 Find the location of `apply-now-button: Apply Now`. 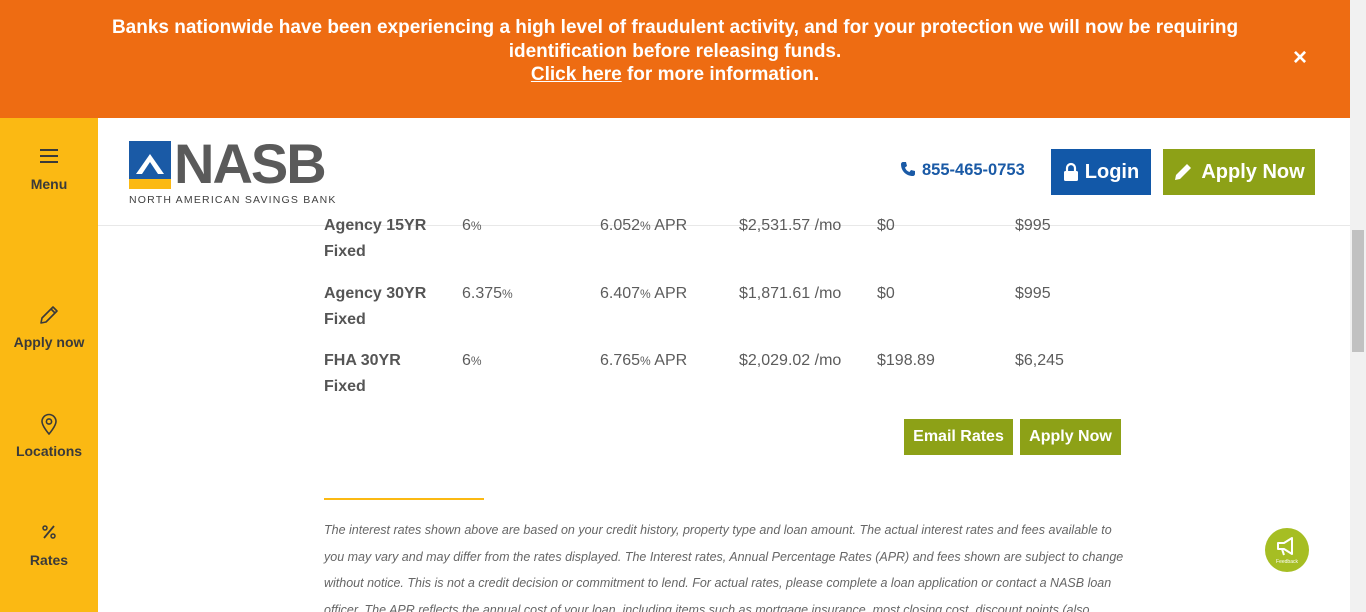

apply-now-button: Apply Now is located at coordinates (1070, 437).